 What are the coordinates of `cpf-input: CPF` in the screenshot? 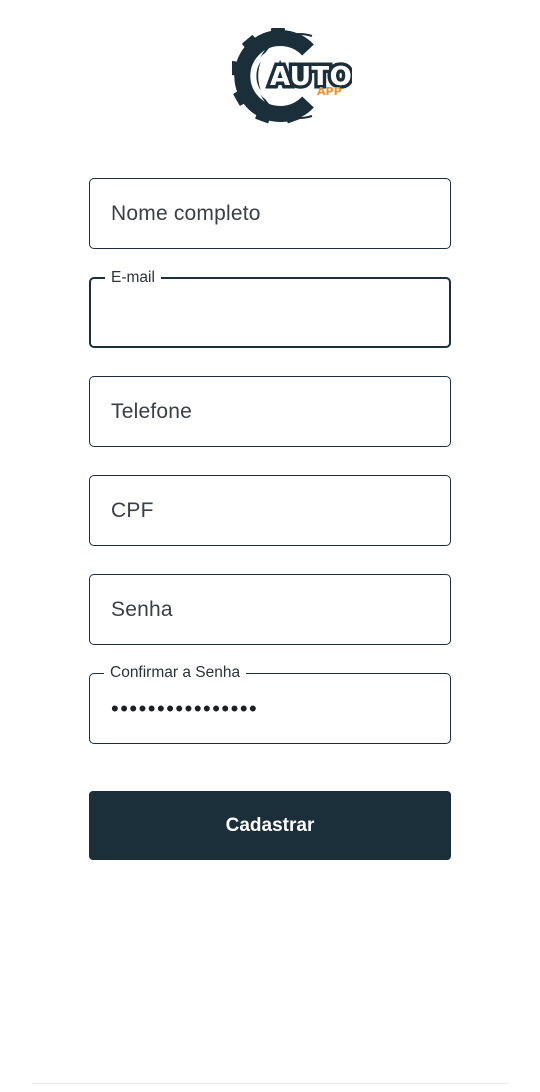 It's located at (270, 510).